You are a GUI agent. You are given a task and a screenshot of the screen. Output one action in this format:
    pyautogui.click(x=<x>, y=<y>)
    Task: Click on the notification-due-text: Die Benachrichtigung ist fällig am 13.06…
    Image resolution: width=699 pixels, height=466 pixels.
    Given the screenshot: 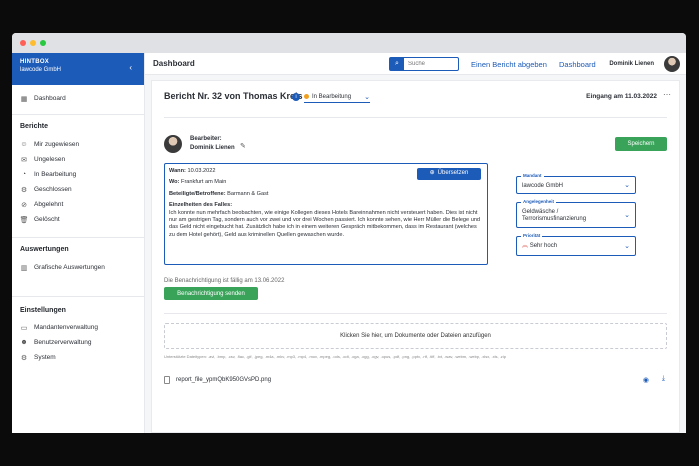 What is the action you would take?
    pyautogui.click(x=224, y=281)
    